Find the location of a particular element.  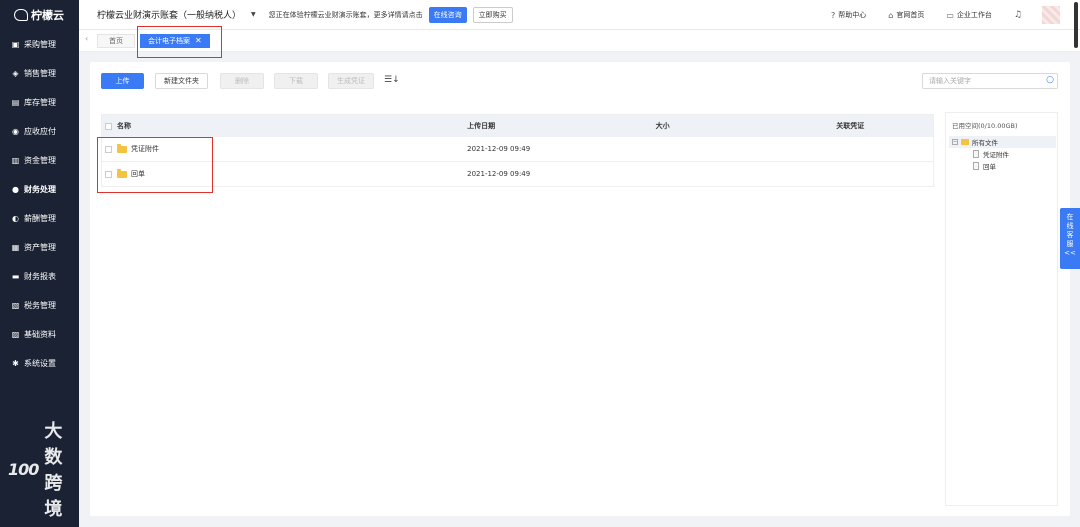

header-voucher: 关联凭证 is located at coordinates (883, 126).